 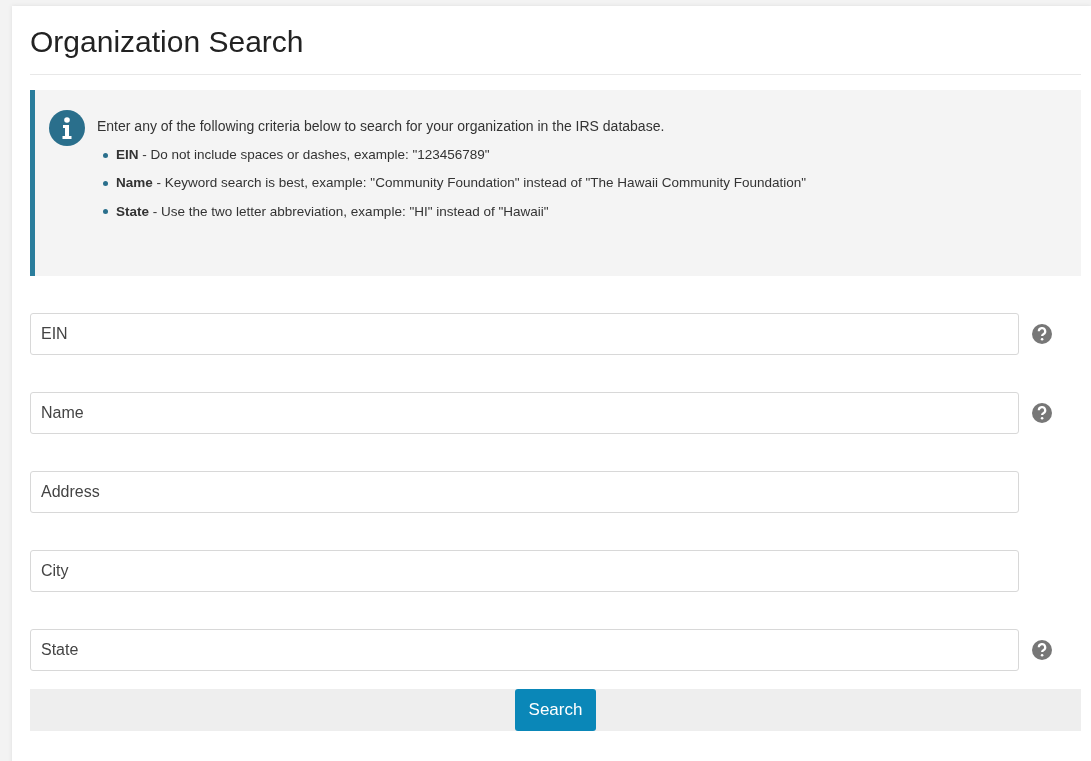 What do you see at coordinates (524, 492) in the screenshot?
I see `input-field: Address` at bounding box center [524, 492].